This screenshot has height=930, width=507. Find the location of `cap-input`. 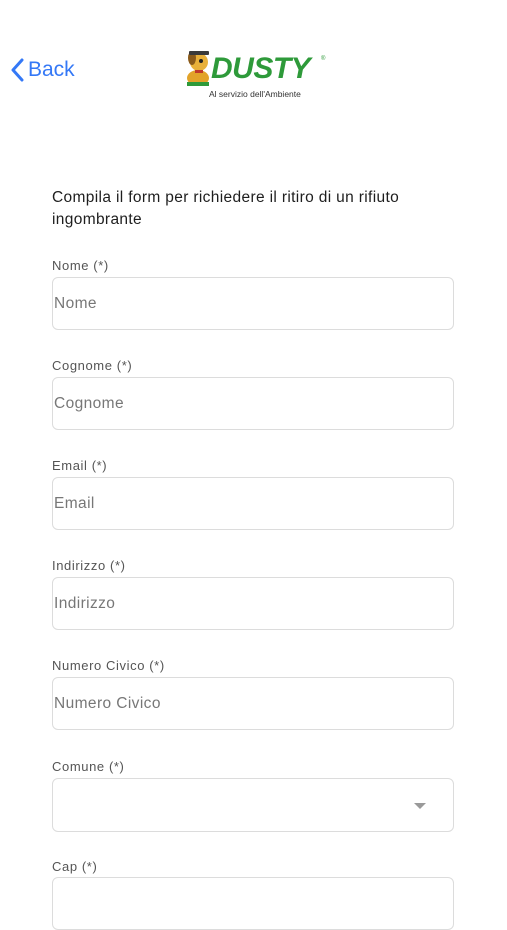

cap-input is located at coordinates (253, 903).